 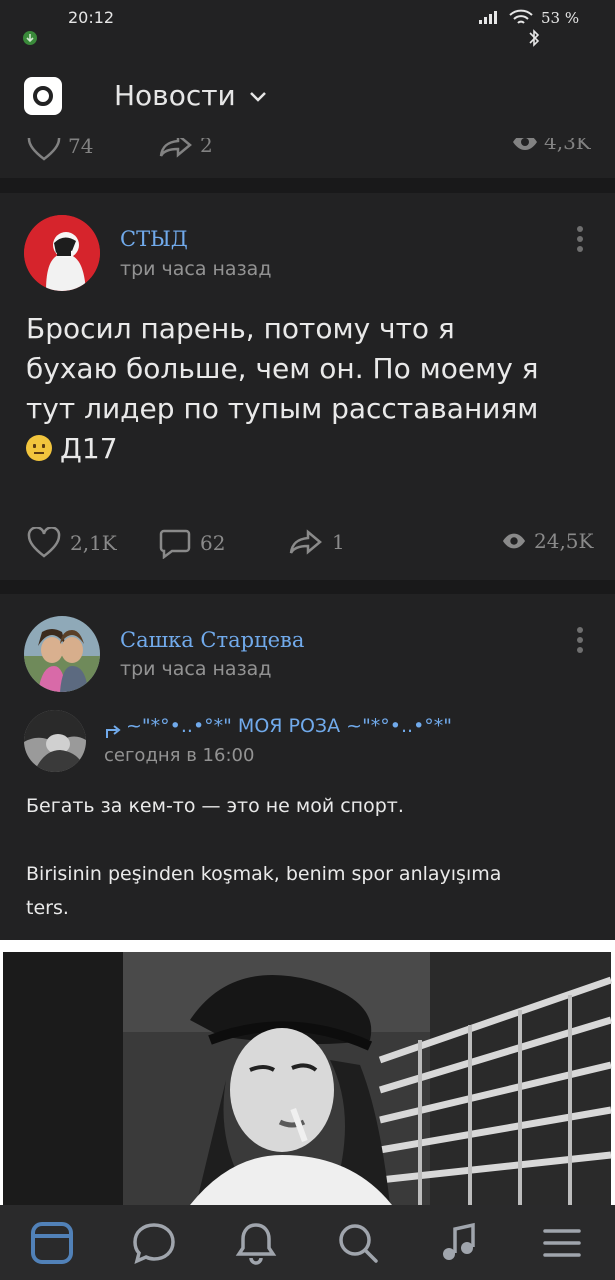 I want to click on app-header, so click(x=307, y=95).